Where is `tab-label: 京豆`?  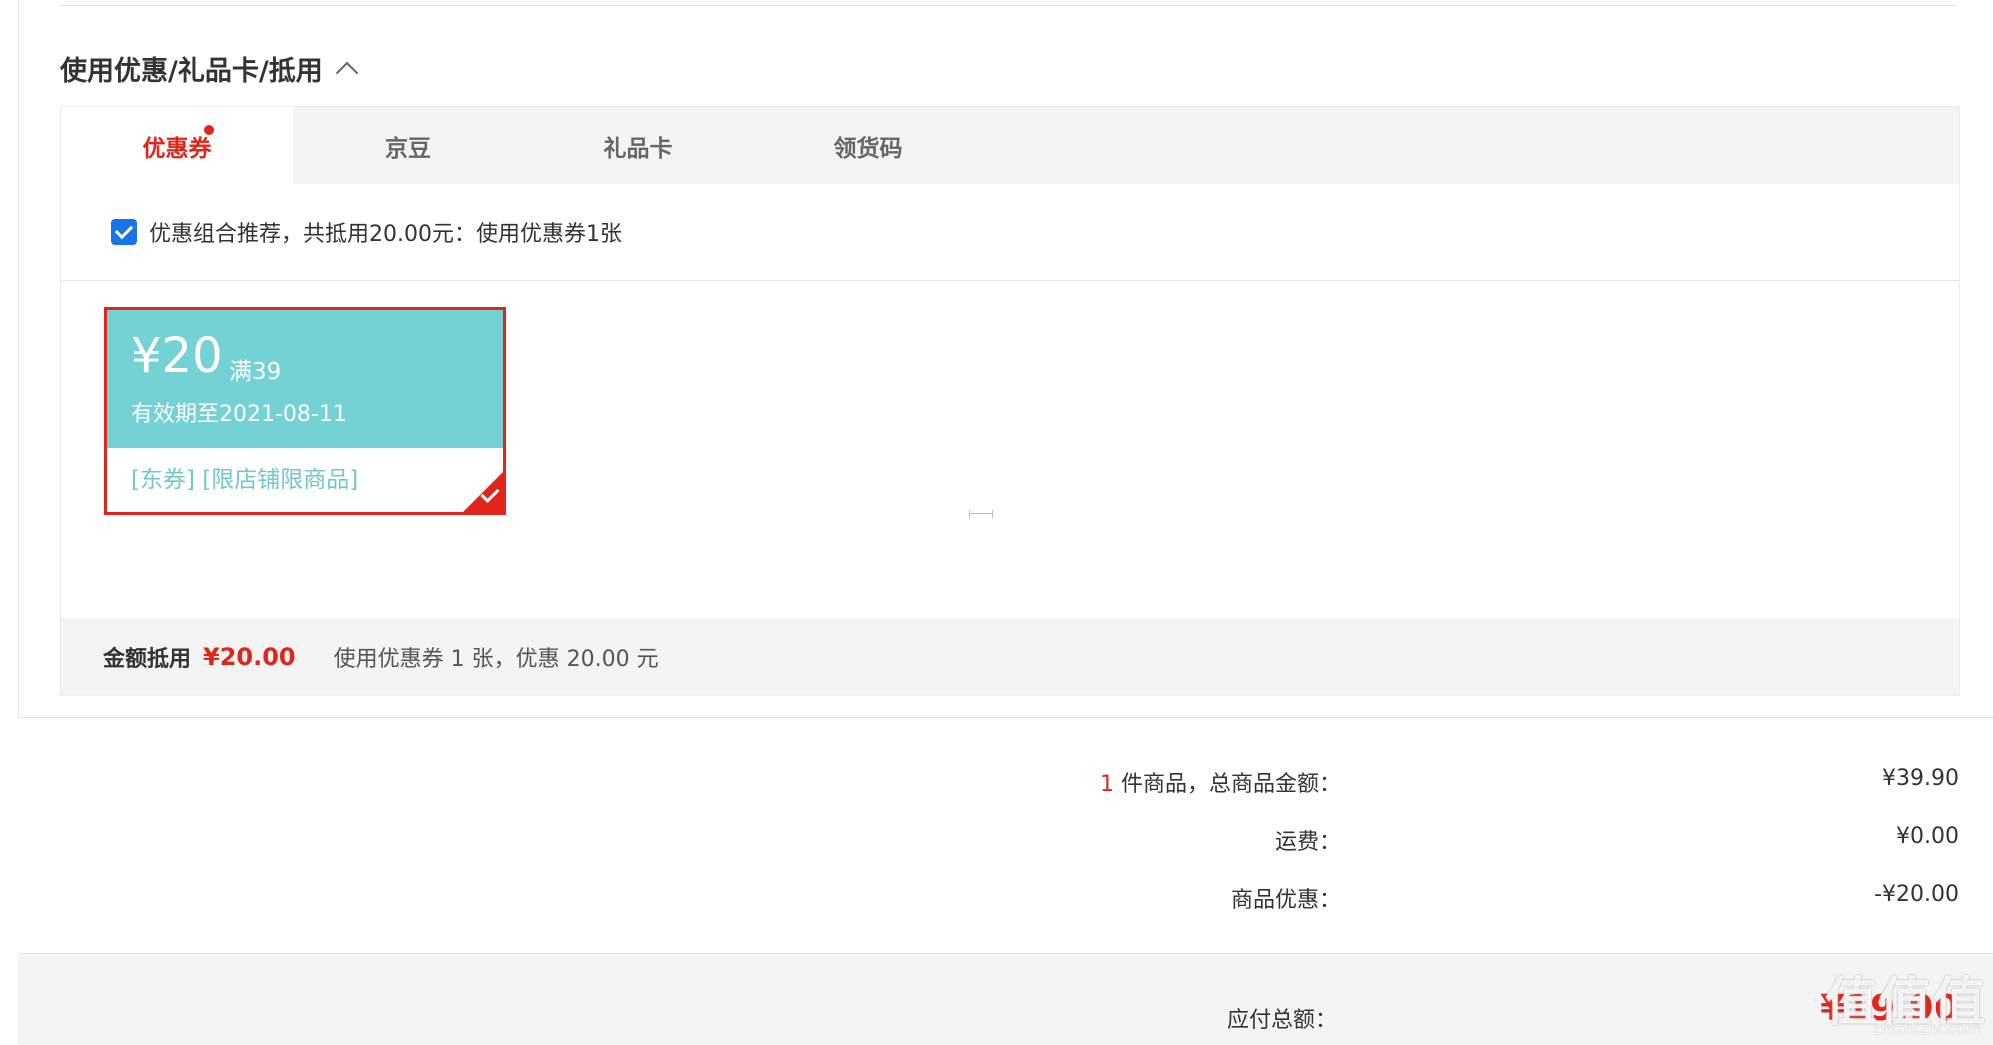 tab-label: 京豆 is located at coordinates (408, 148).